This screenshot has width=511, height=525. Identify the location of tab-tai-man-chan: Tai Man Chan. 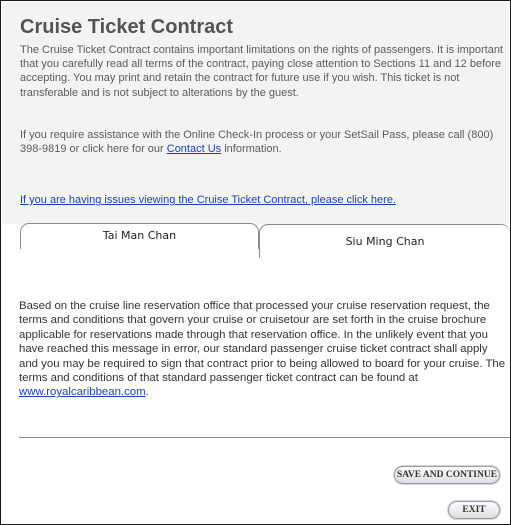
(139, 236).